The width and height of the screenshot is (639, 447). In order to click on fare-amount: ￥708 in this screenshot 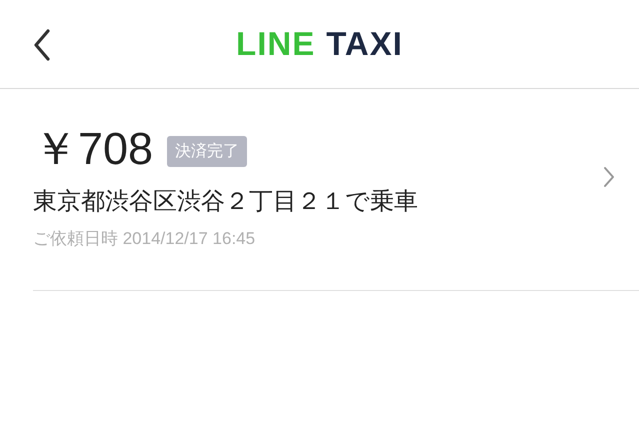, I will do `click(93, 149)`.